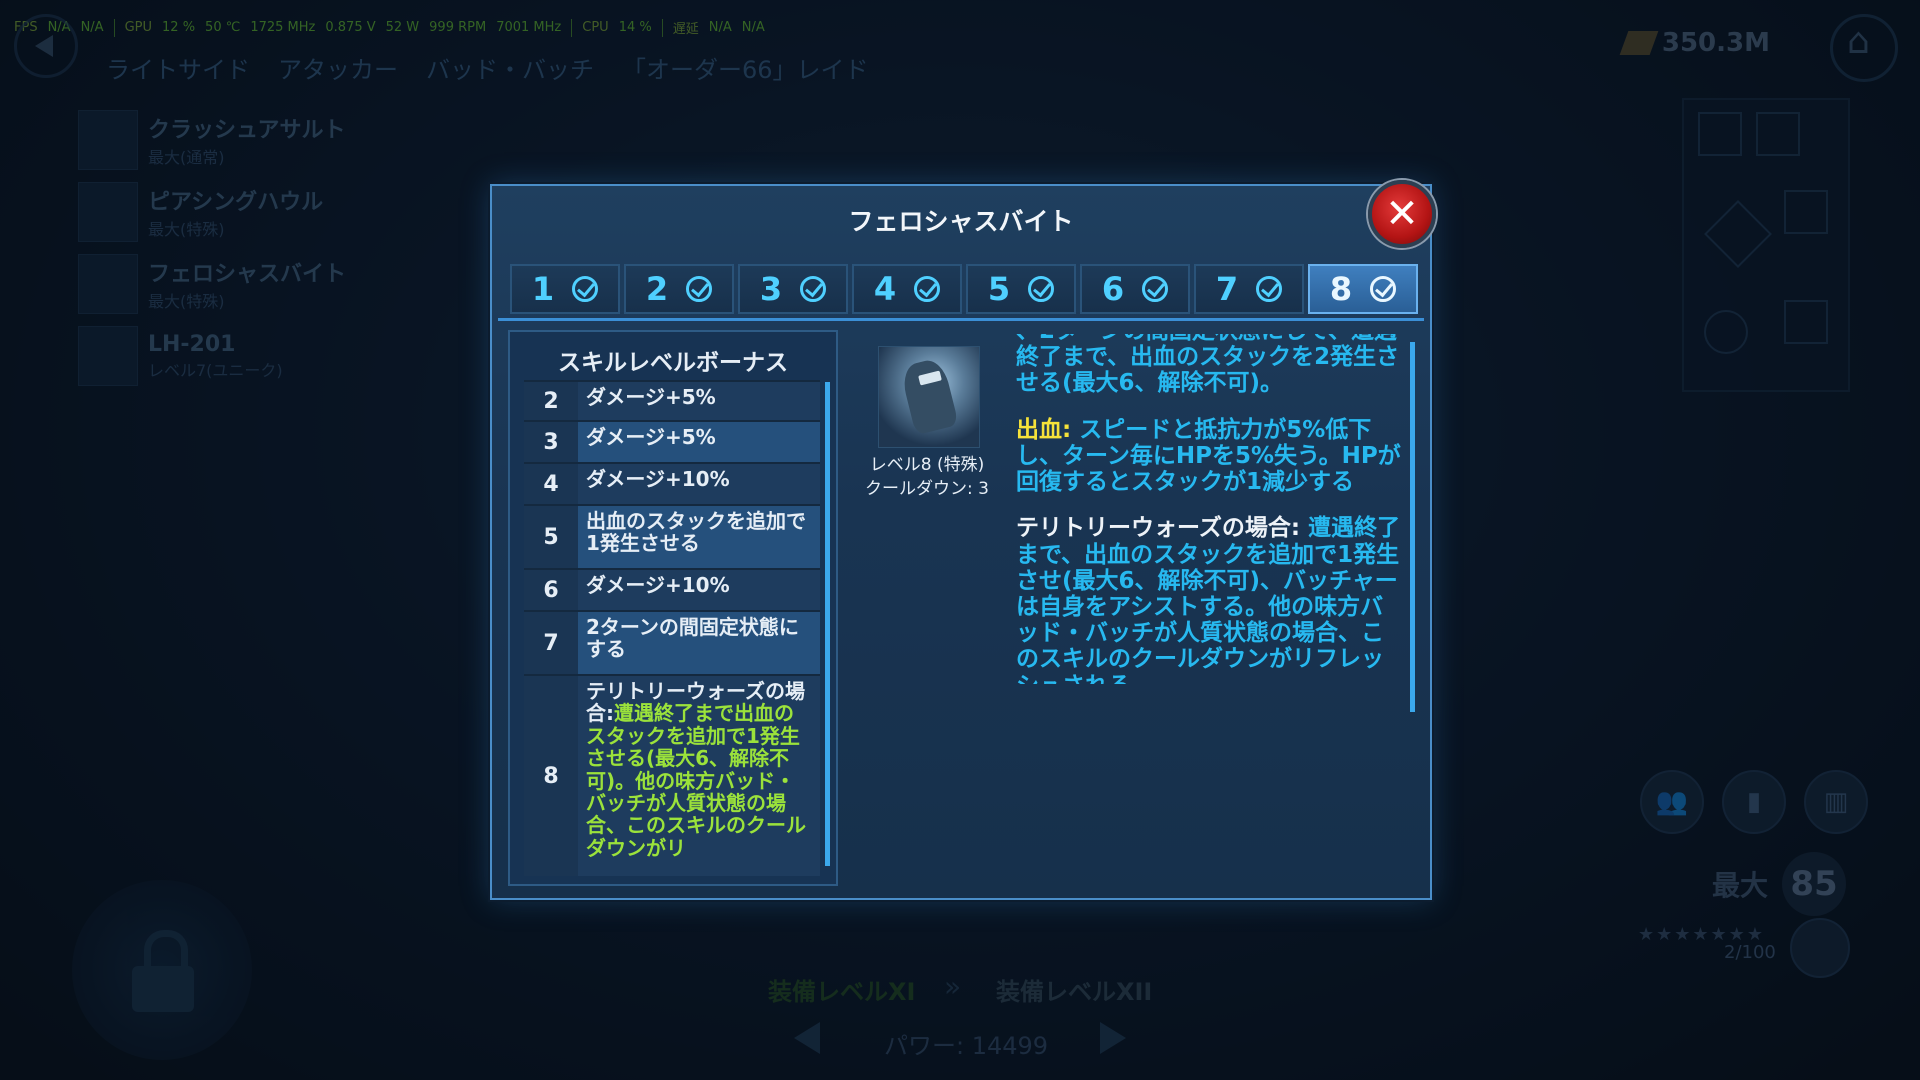  I want to click on close-button: ✕, so click(1402, 214).